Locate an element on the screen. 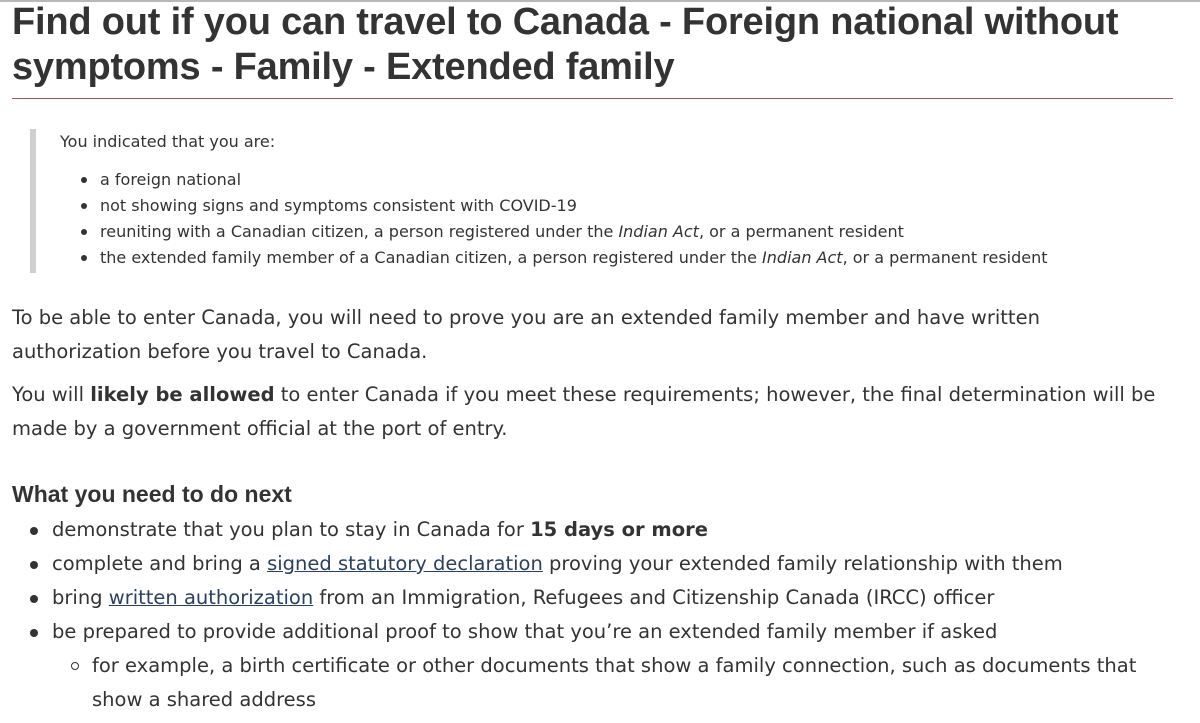 This screenshot has height=723, width=1200. likely-allowed-emphasis: likely be allowed is located at coordinates (182, 394).